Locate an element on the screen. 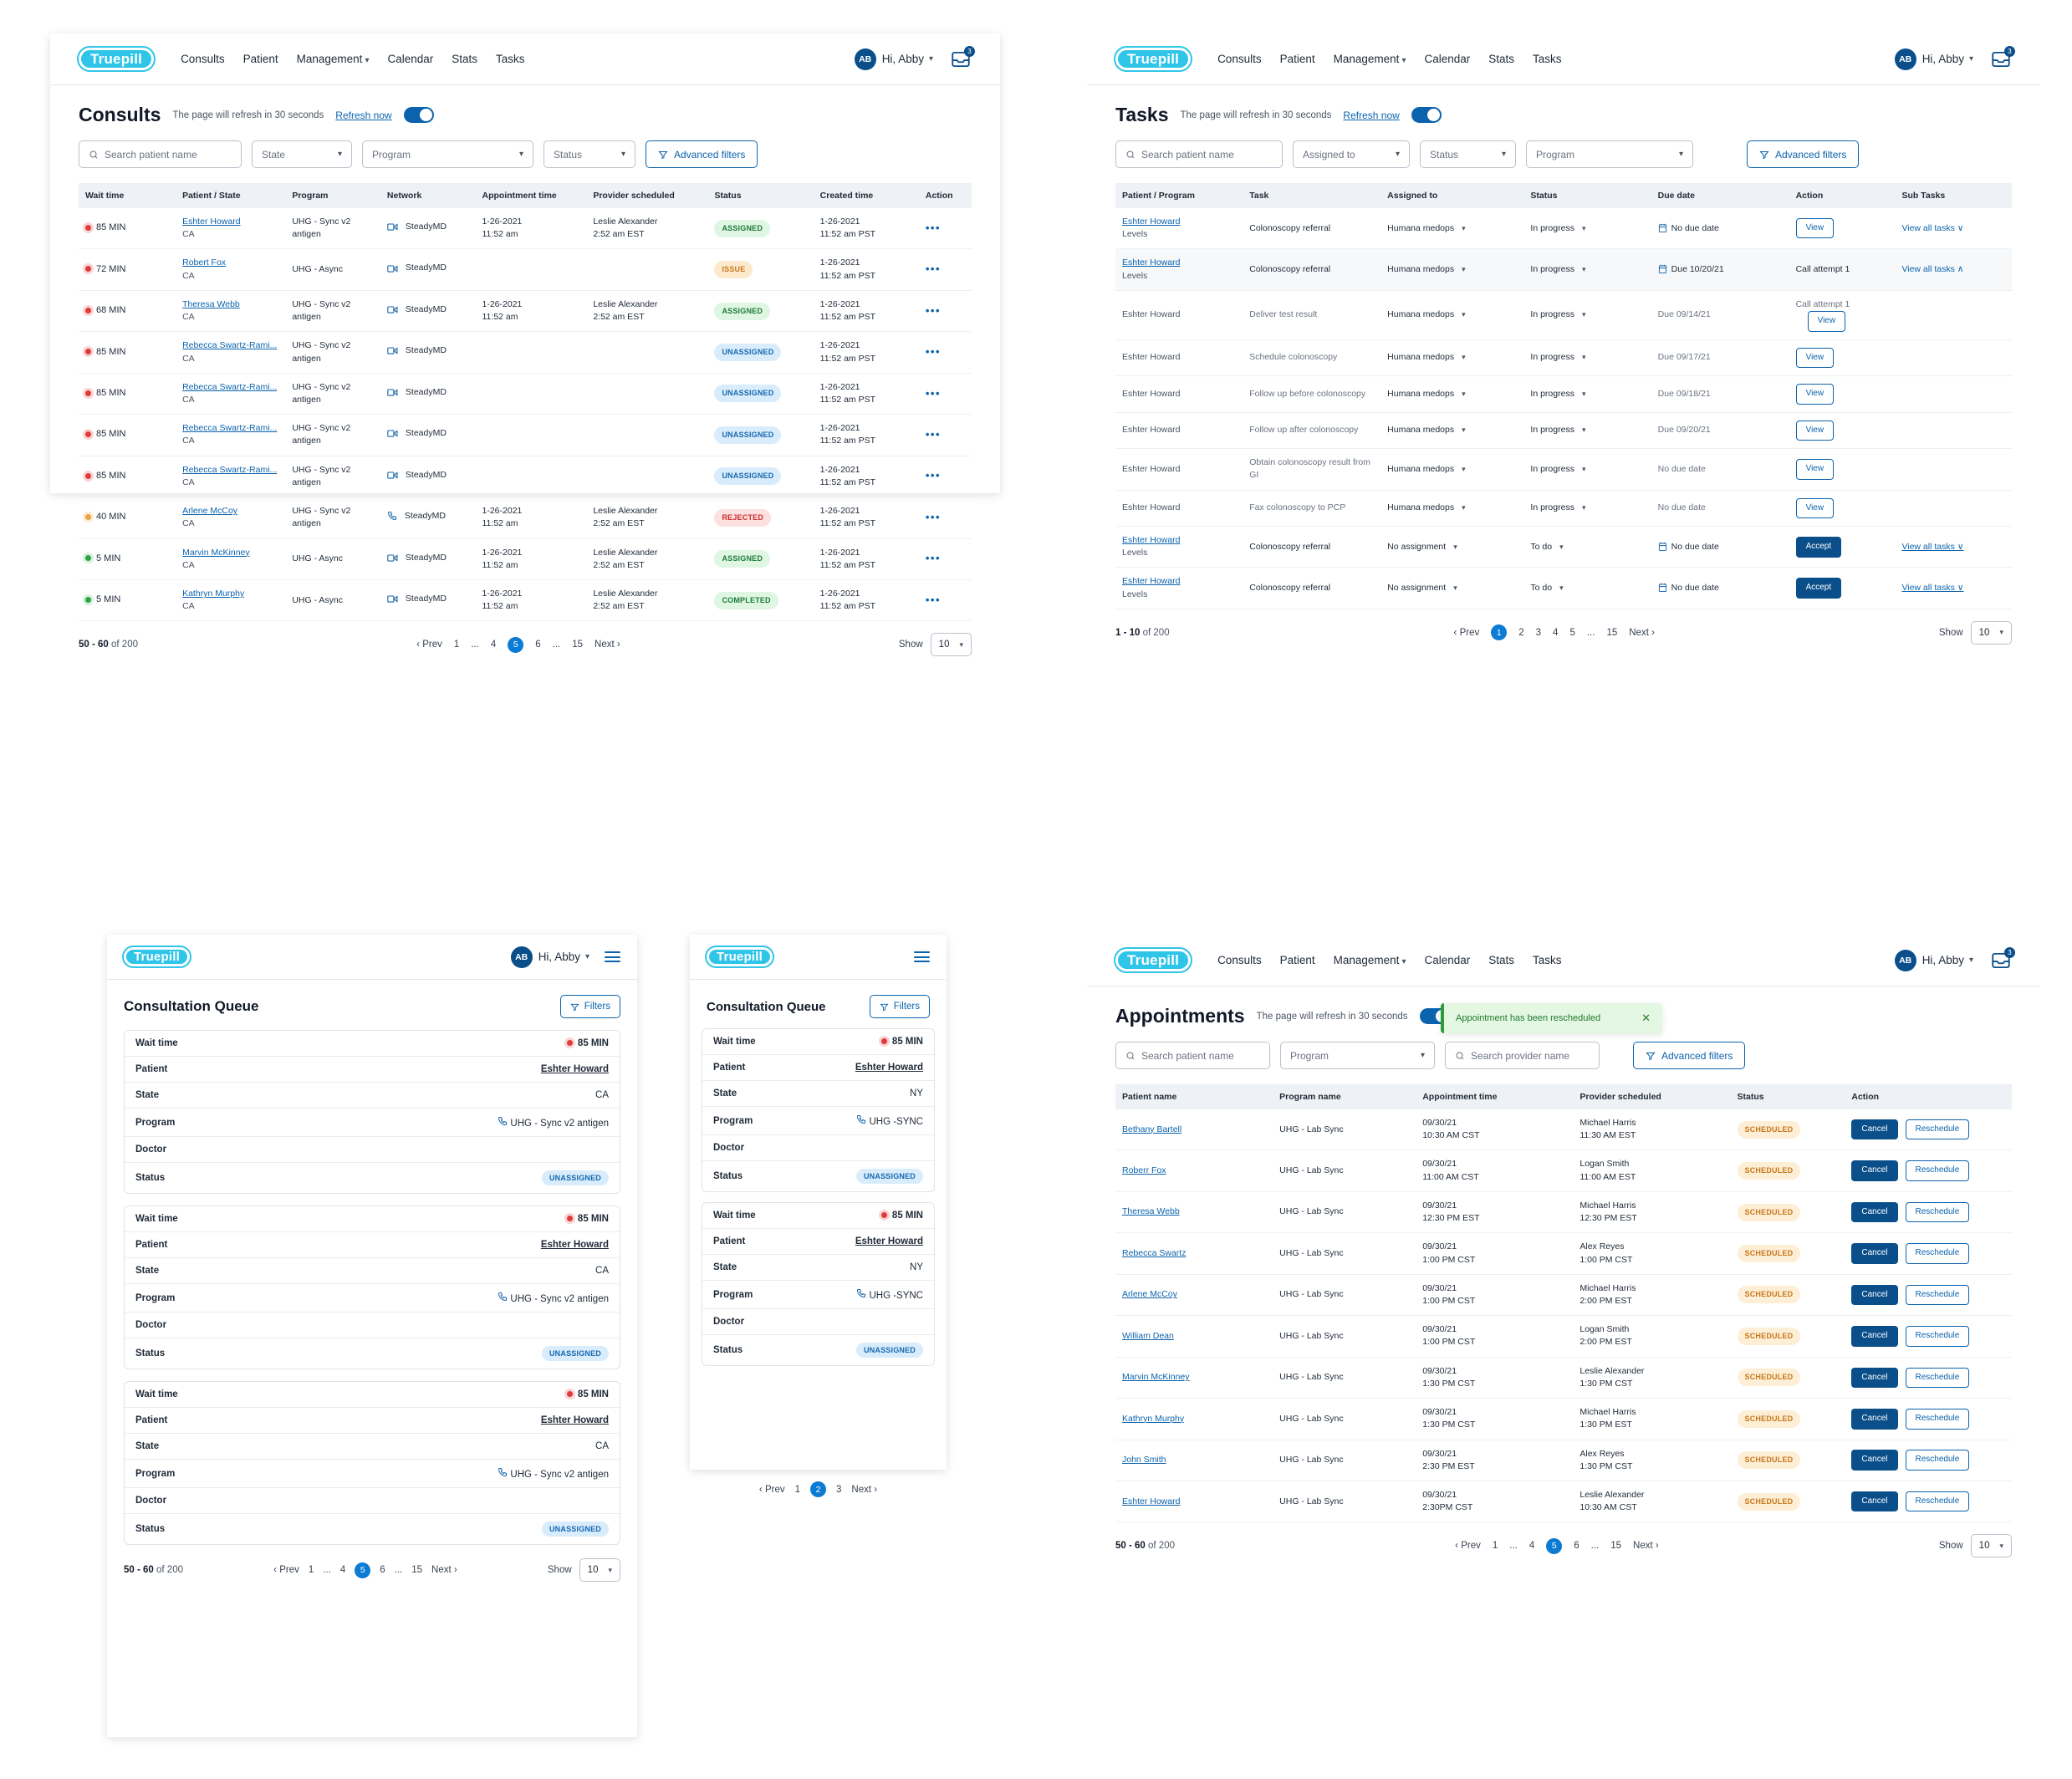 Image resolution: width=2072 pixels, height=1779 pixels. assigned-to-select: No assignment ▾ is located at coordinates (1422, 588).